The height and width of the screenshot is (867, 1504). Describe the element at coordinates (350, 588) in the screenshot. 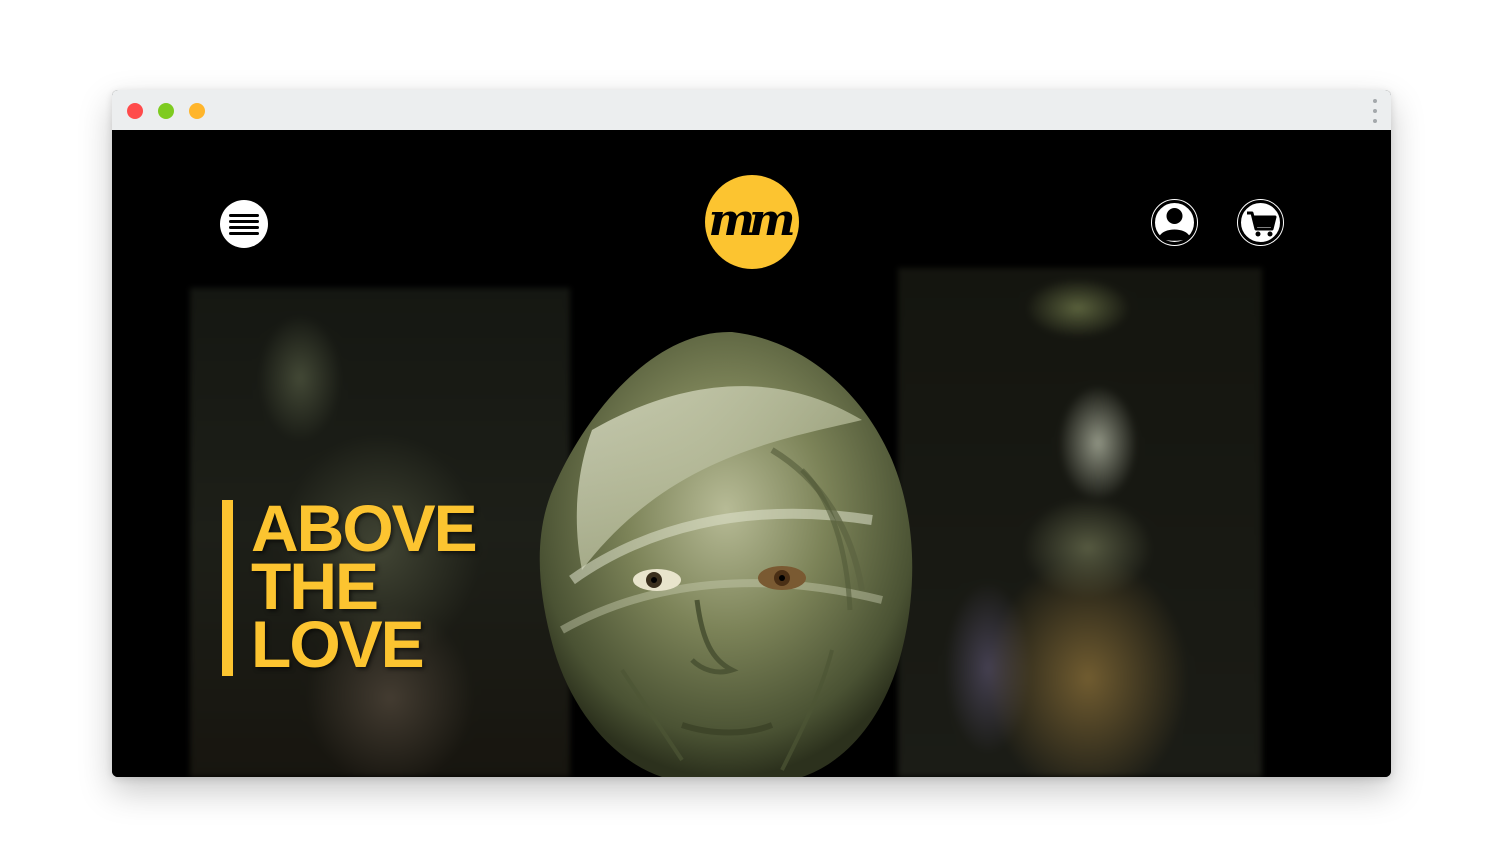

I see `hero-headline: ABOVE THE LOVE` at that location.